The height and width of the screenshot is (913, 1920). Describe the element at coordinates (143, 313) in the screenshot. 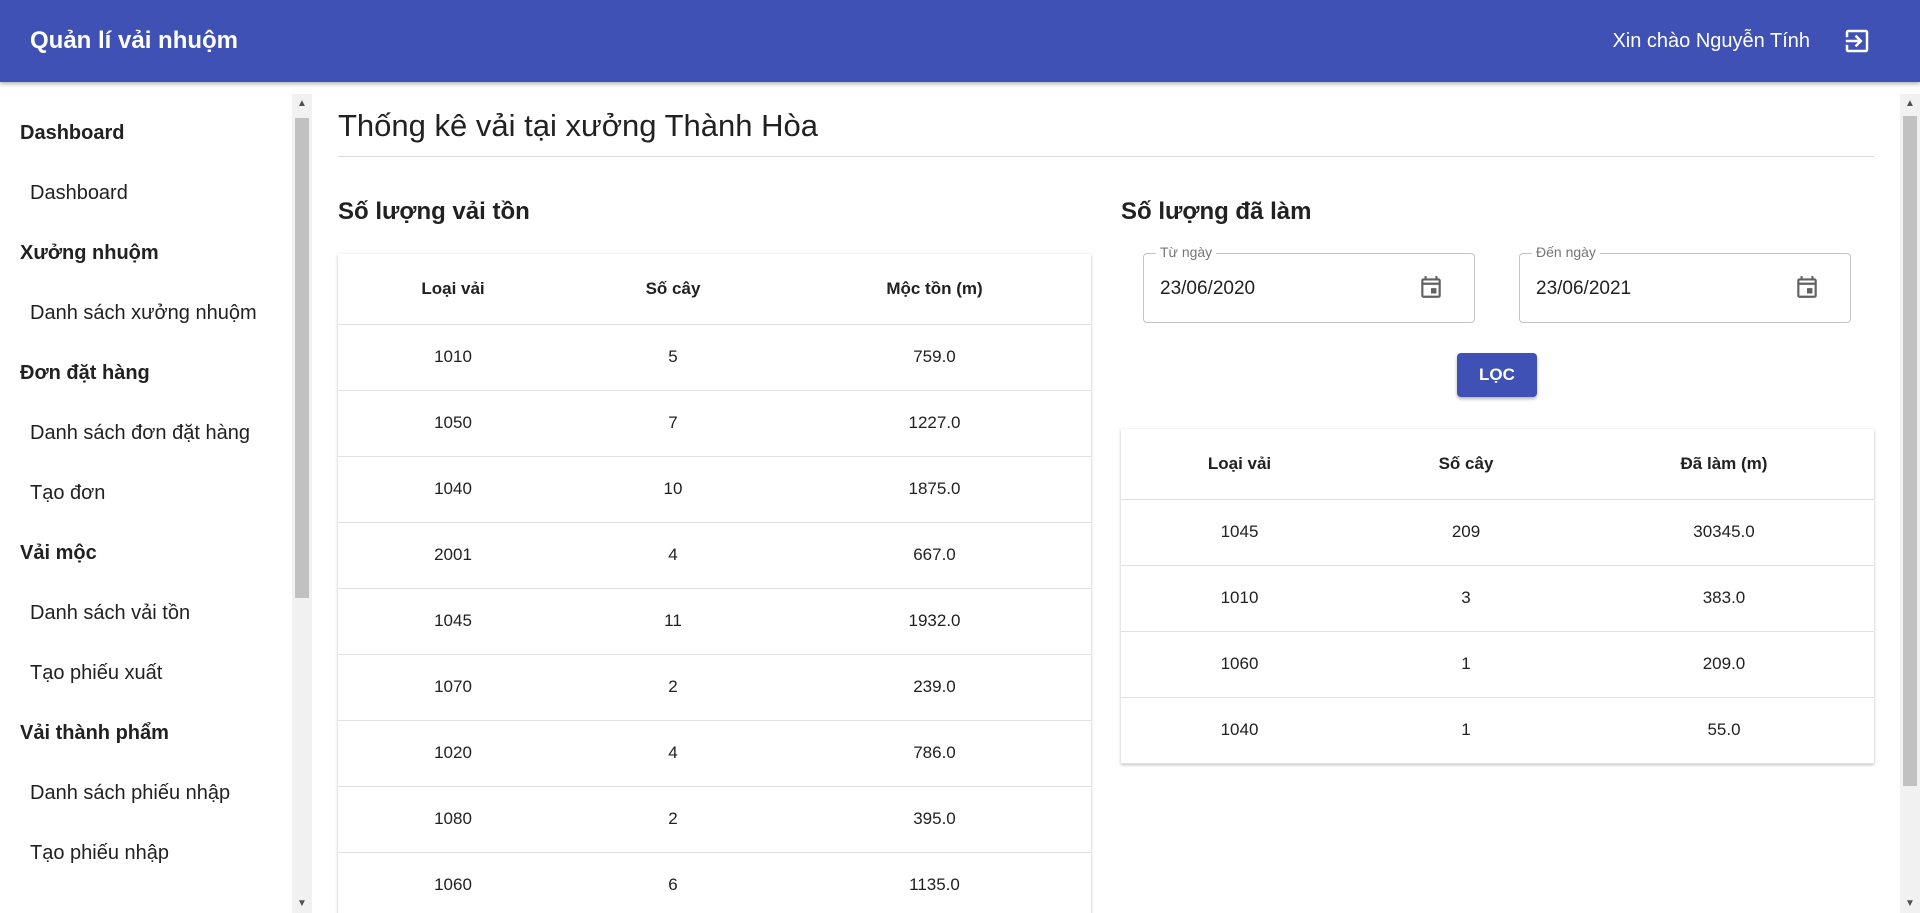

I see `sidebar-item-dyehouse-list: Danh sách xưởng nhuộm` at that location.